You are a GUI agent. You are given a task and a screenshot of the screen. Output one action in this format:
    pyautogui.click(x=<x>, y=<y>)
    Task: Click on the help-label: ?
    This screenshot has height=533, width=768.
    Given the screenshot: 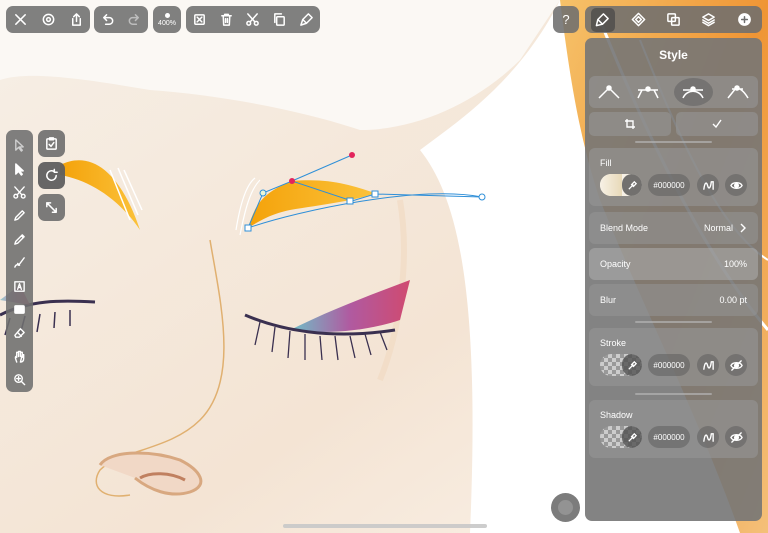 What is the action you would take?
    pyautogui.click(x=566, y=19)
    